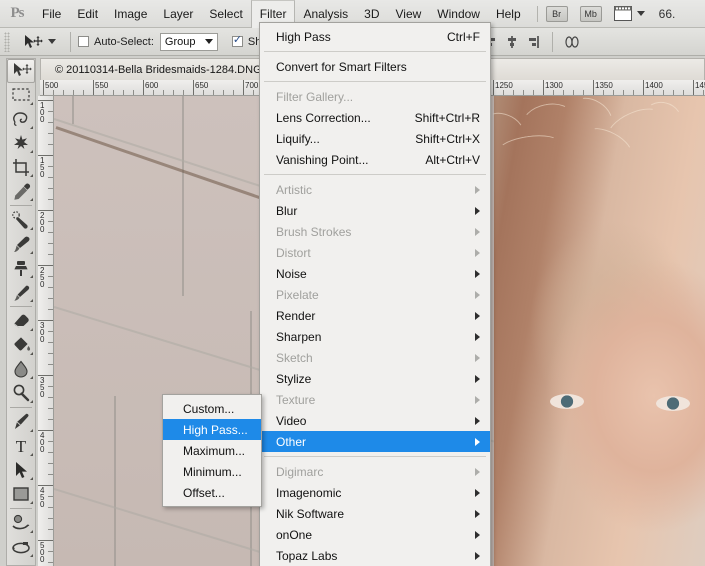 The height and width of the screenshot is (566, 705). Describe the element at coordinates (310, 513) in the screenshot. I see `menu-item-label: Nik Software` at that location.